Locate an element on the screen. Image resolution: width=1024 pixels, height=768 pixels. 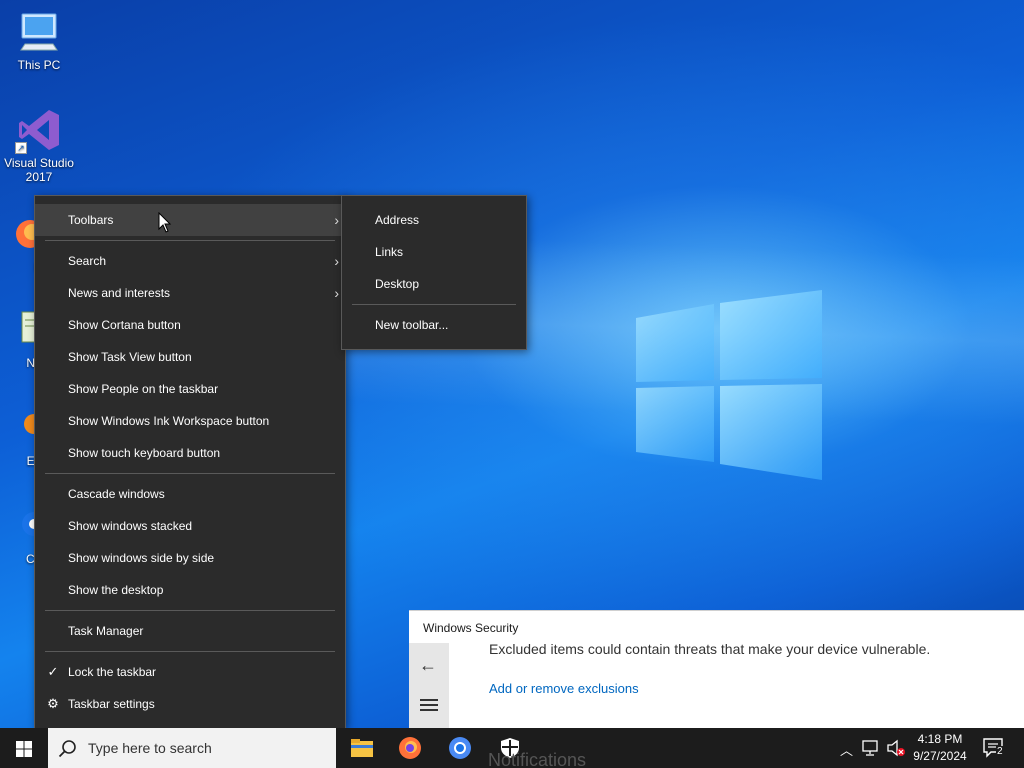
clock-time: 4:18 PM is located at coordinates (940, 739).